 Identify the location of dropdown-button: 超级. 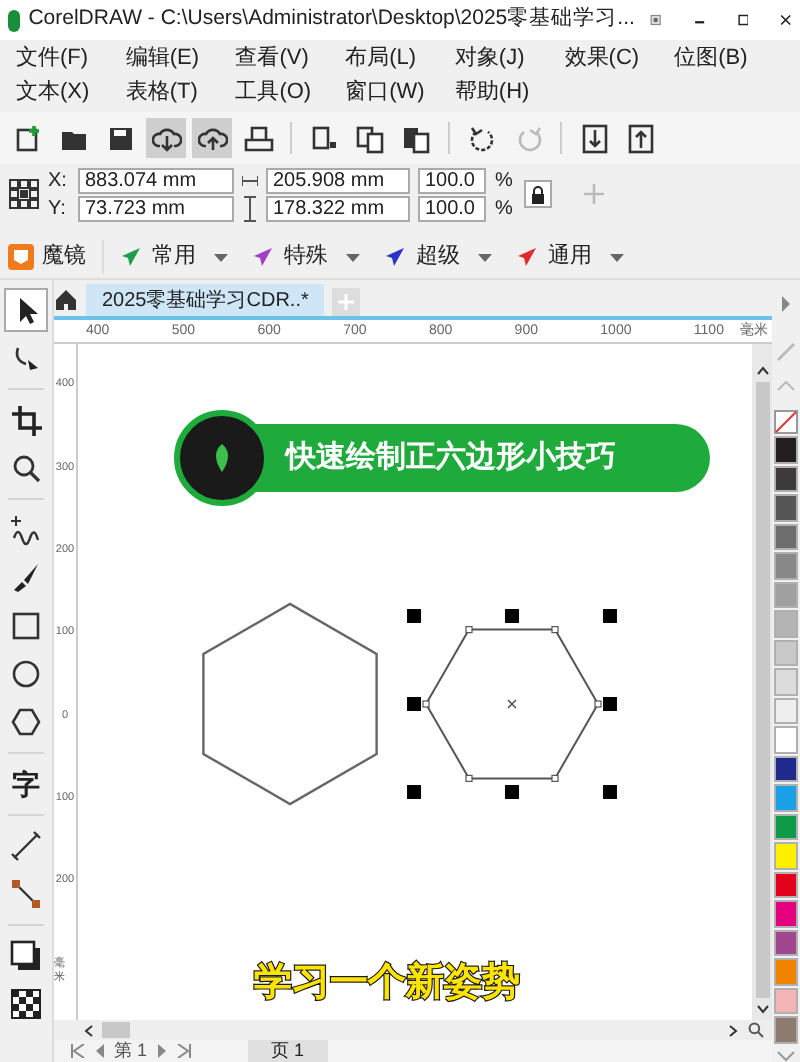
(442, 257).